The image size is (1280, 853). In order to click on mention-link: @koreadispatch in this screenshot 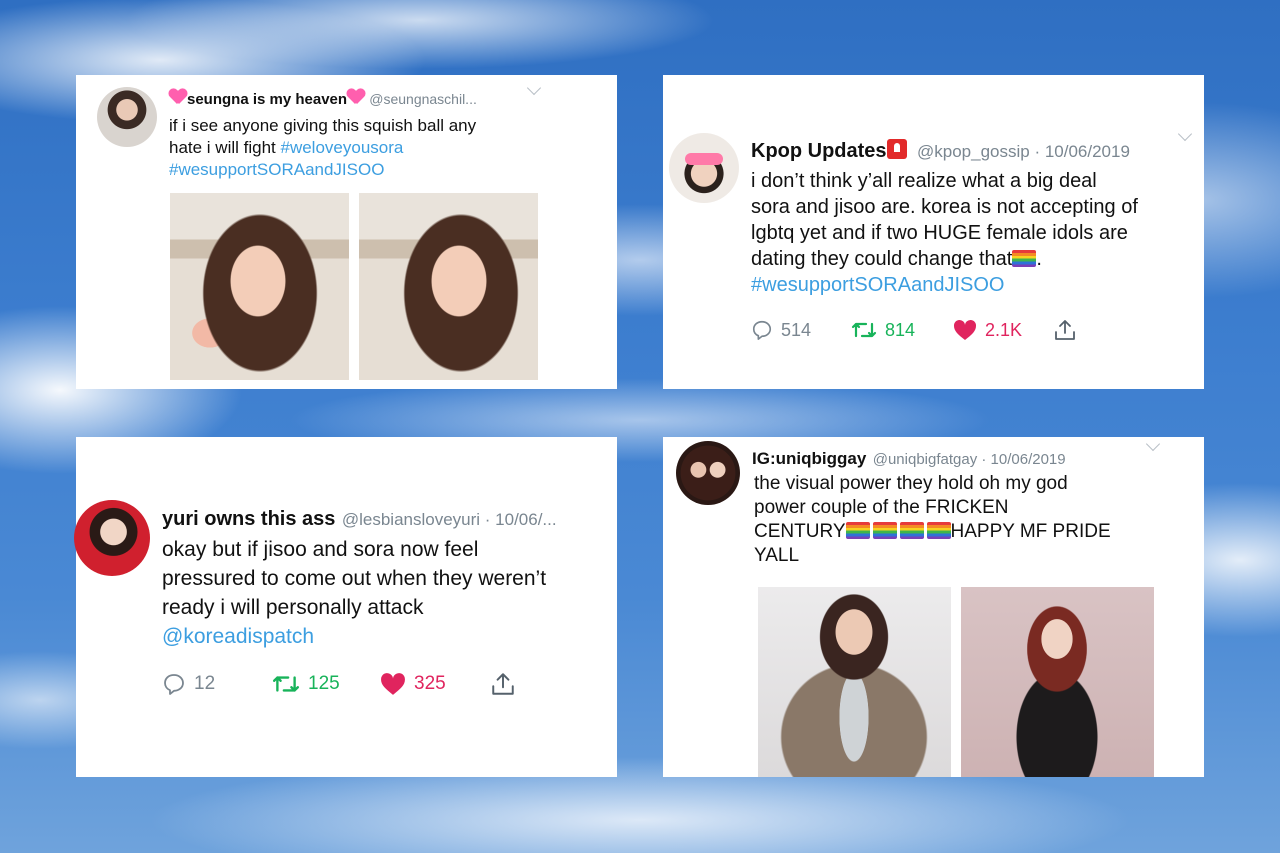, I will do `click(354, 636)`.